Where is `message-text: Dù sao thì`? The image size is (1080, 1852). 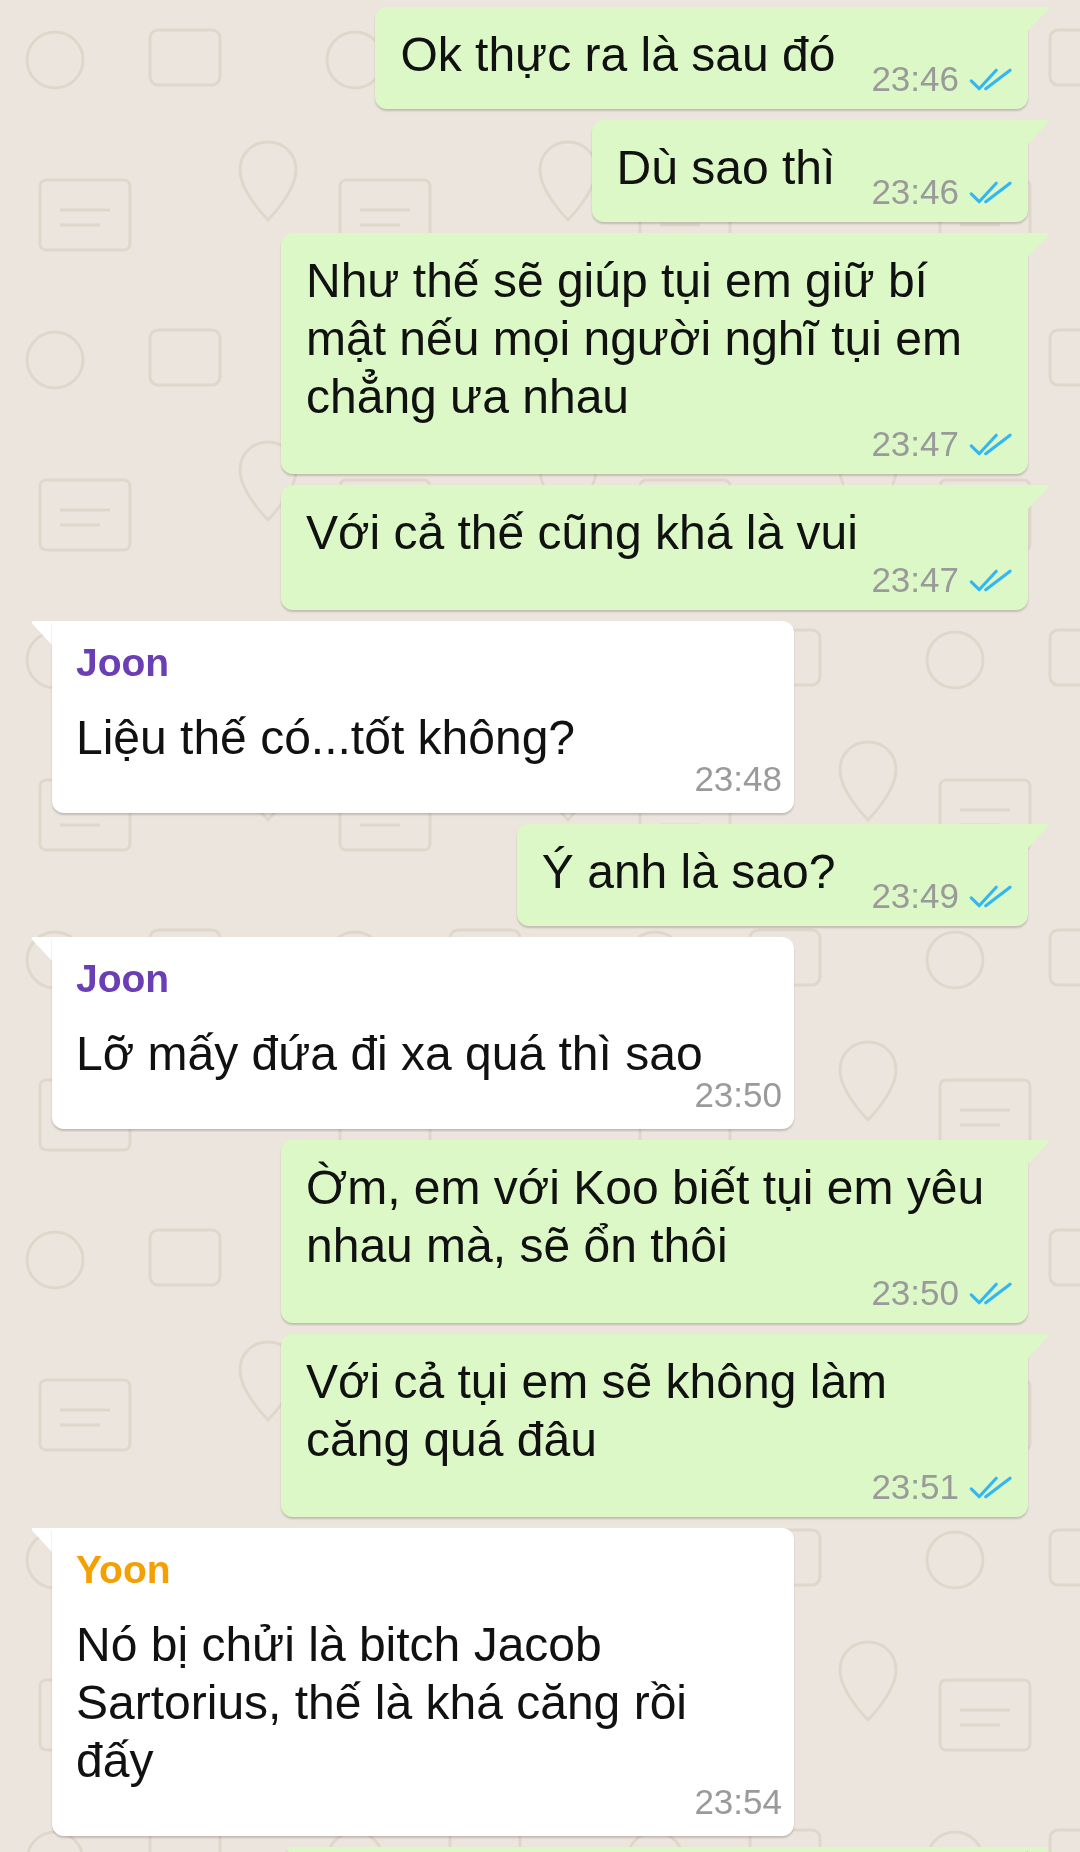
message-text: Dù sao thì is located at coordinates (726, 168).